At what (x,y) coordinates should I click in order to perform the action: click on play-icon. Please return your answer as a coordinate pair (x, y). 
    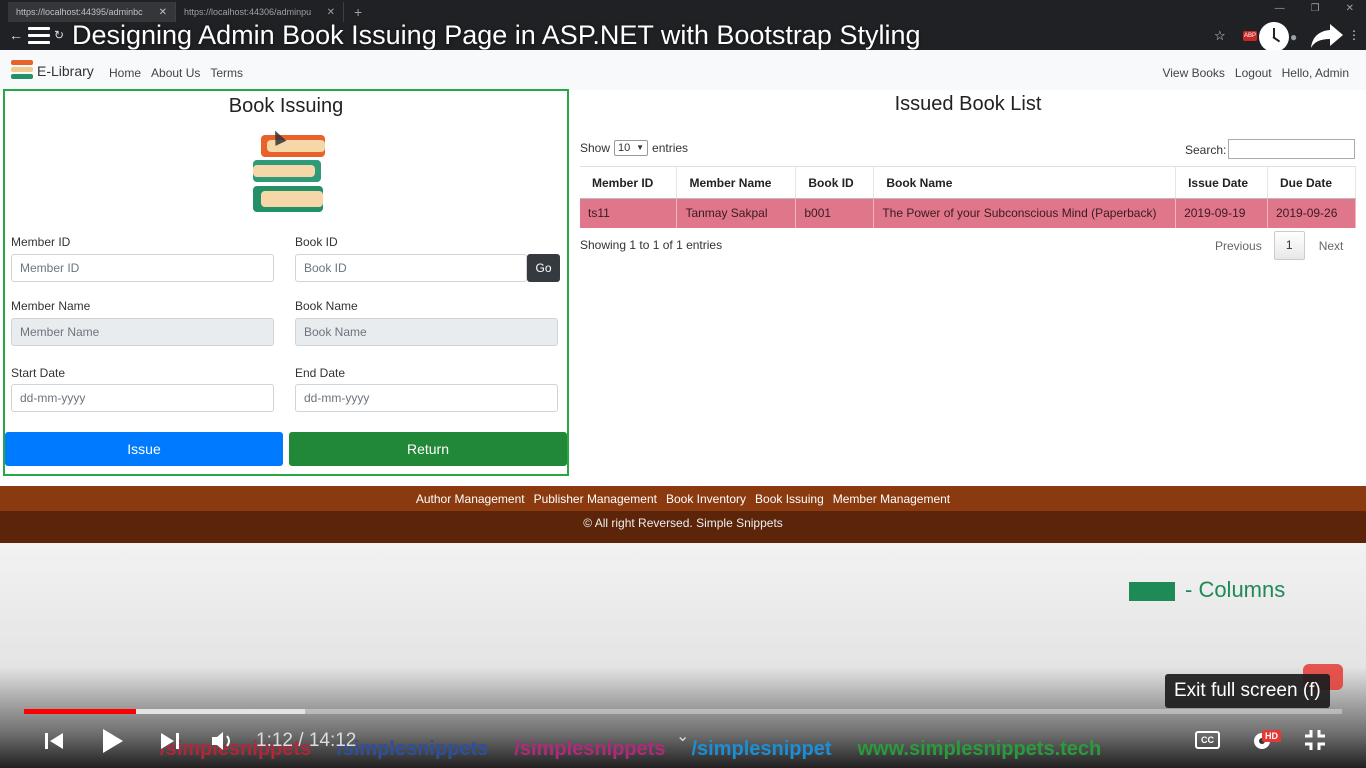
    Looking at the image, I should click on (113, 741).